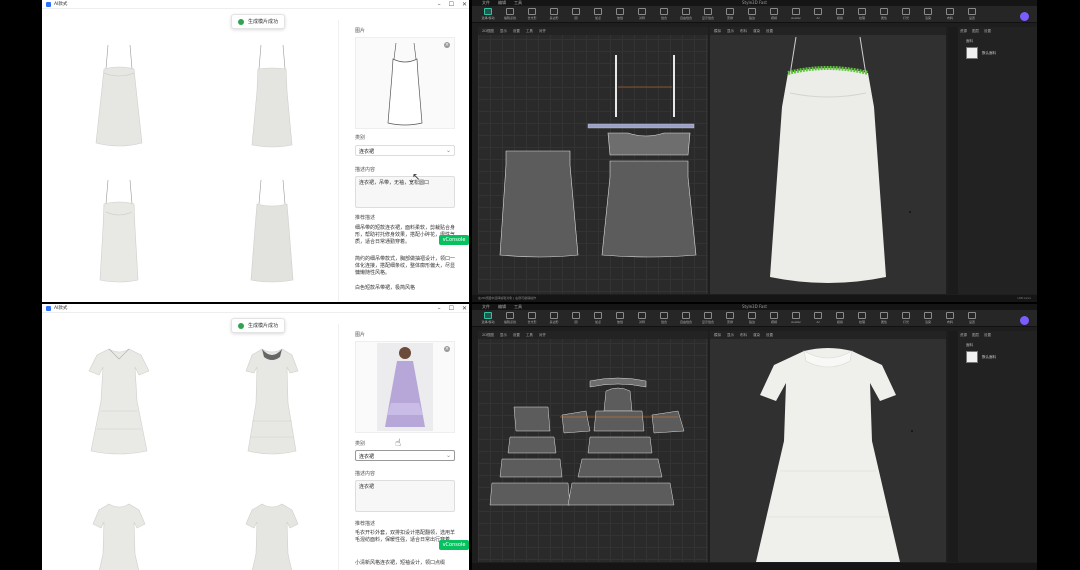 The image size is (1080, 570). Describe the element at coordinates (360, 335) in the screenshot. I see `image-label: 图片` at that location.